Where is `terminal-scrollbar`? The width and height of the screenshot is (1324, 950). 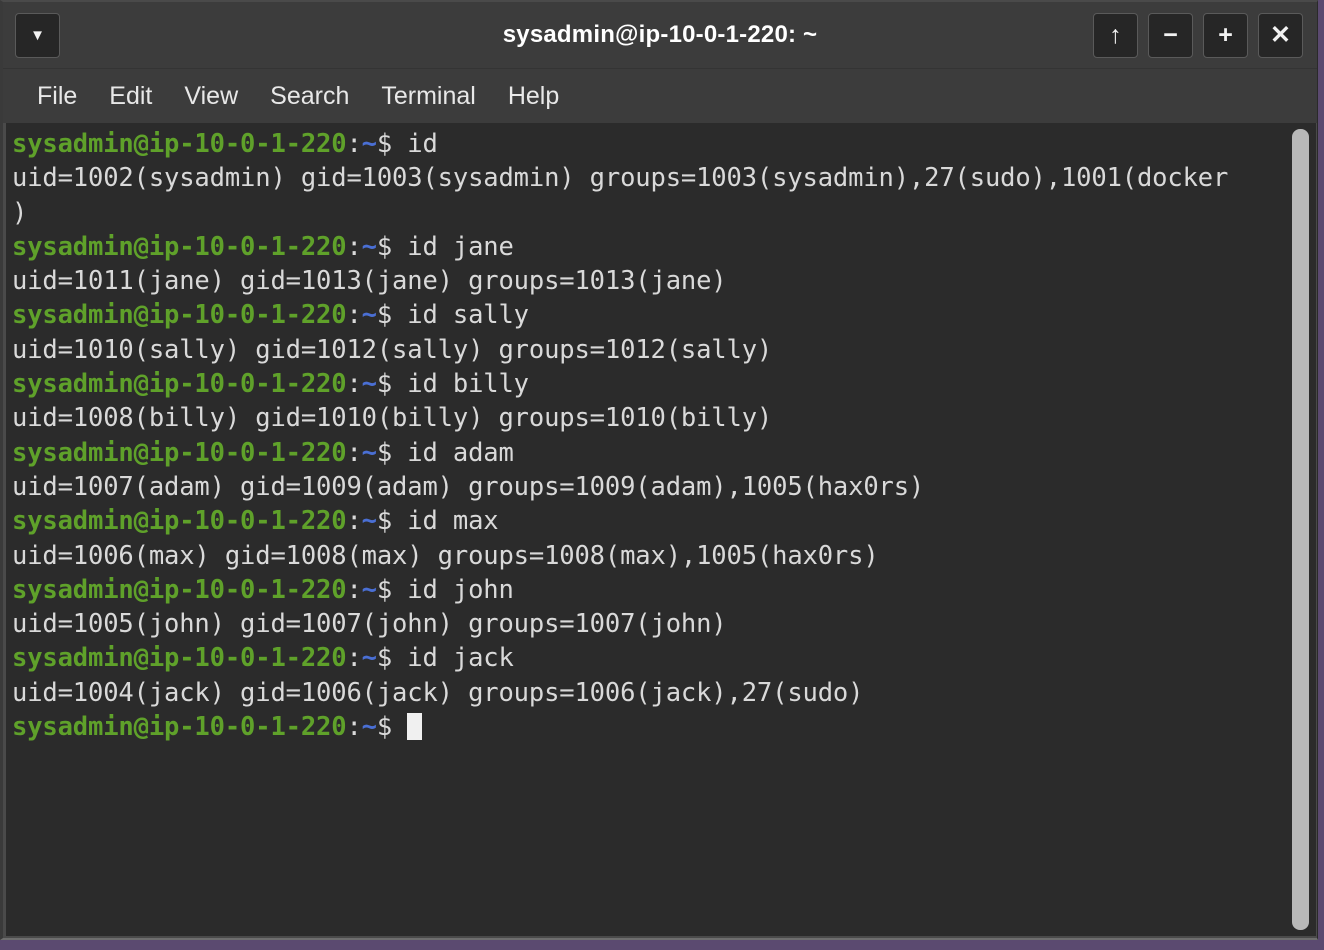 terminal-scrollbar is located at coordinates (1300, 529).